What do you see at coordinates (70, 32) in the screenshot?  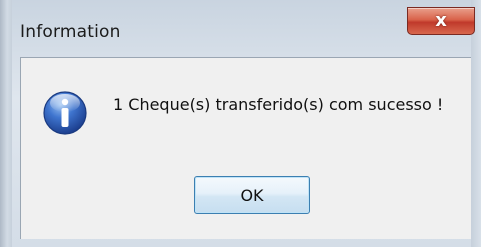 I see `window-title: Information` at bounding box center [70, 32].